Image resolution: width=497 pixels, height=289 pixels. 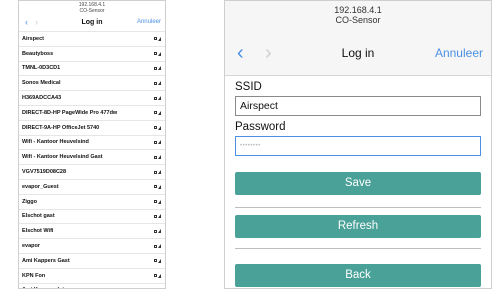 I want to click on network-name: H369ADCCA43, so click(x=42, y=98).